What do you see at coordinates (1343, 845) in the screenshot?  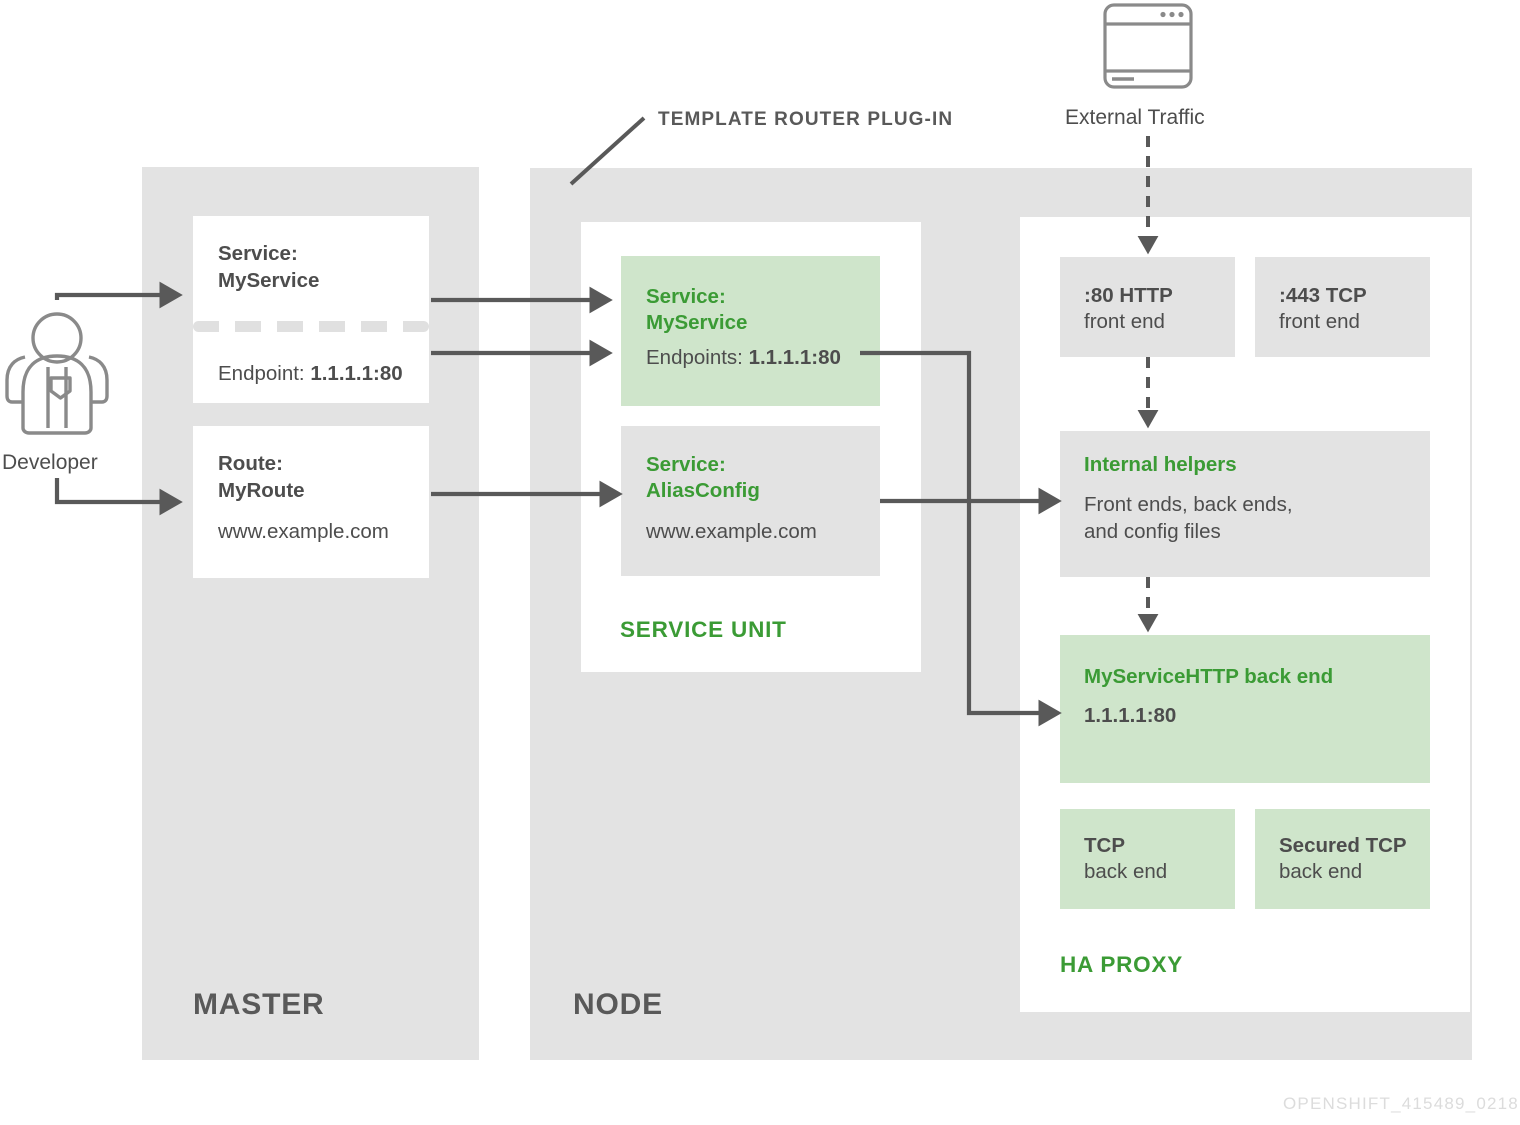 I see `secured-tcp-back-end-name: Secured TCP` at bounding box center [1343, 845].